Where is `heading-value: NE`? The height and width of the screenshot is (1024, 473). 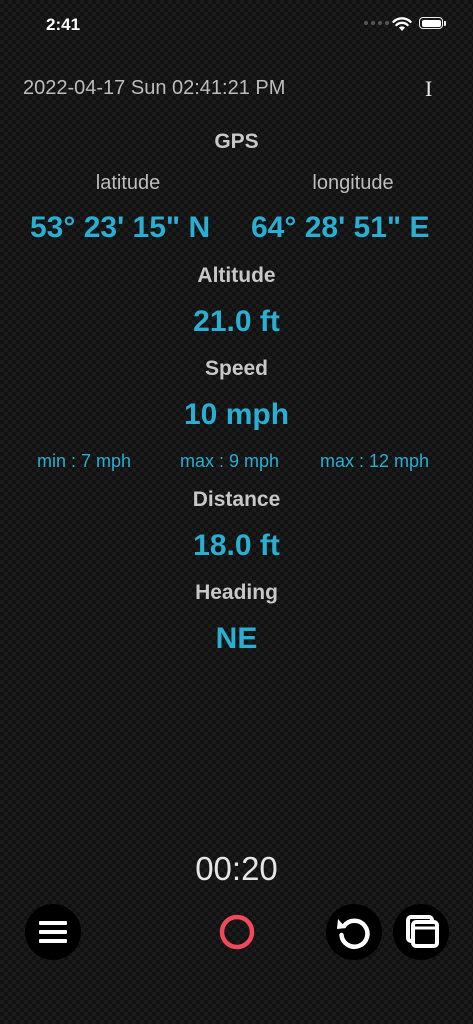 heading-value: NE is located at coordinates (236, 638).